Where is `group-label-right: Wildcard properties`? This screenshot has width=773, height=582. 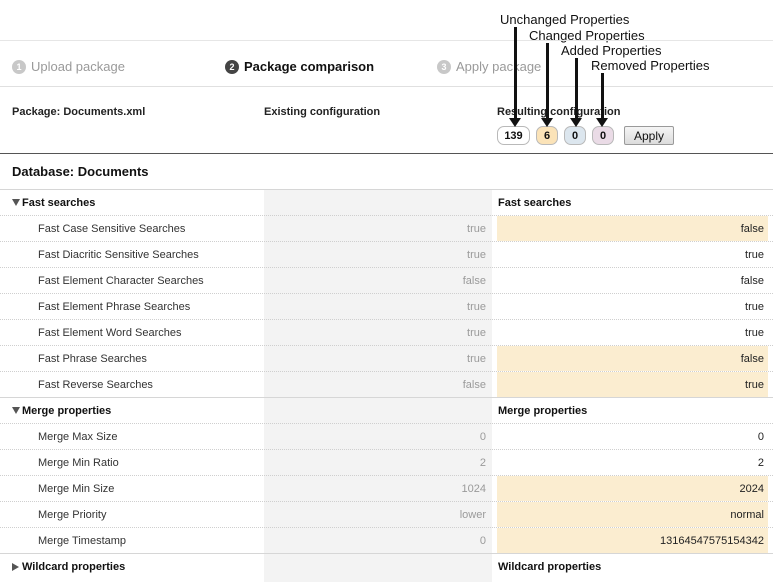
group-label-right: Wildcard properties is located at coordinates (550, 566).